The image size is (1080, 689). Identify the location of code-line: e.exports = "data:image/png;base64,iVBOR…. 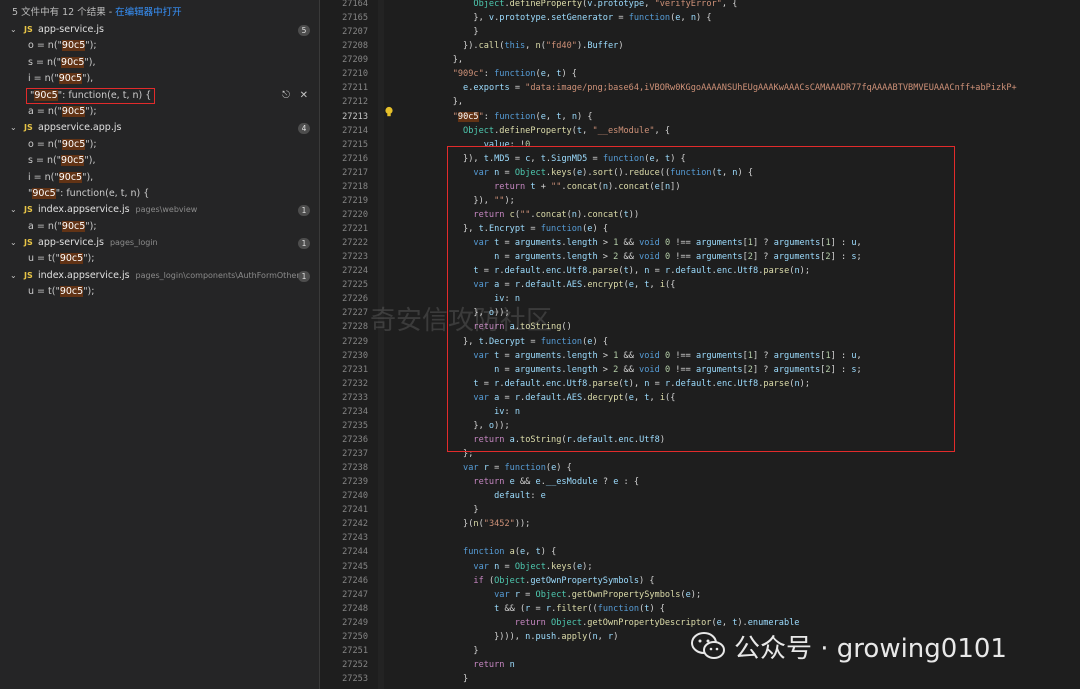
(740, 88).